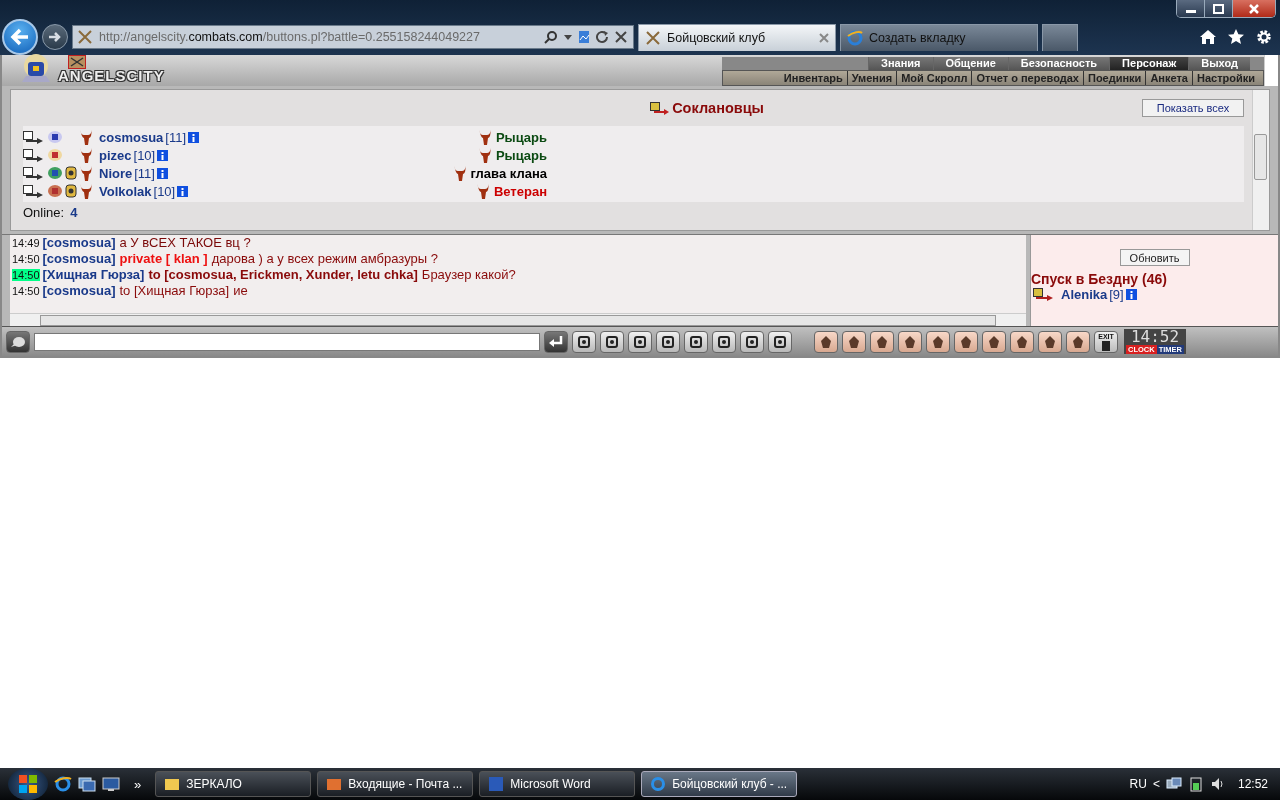 The height and width of the screenshot is (800, 1280). Describe the element at coordinates (115, 155) in the screenshot. I see `member-name: pizec` at that location.